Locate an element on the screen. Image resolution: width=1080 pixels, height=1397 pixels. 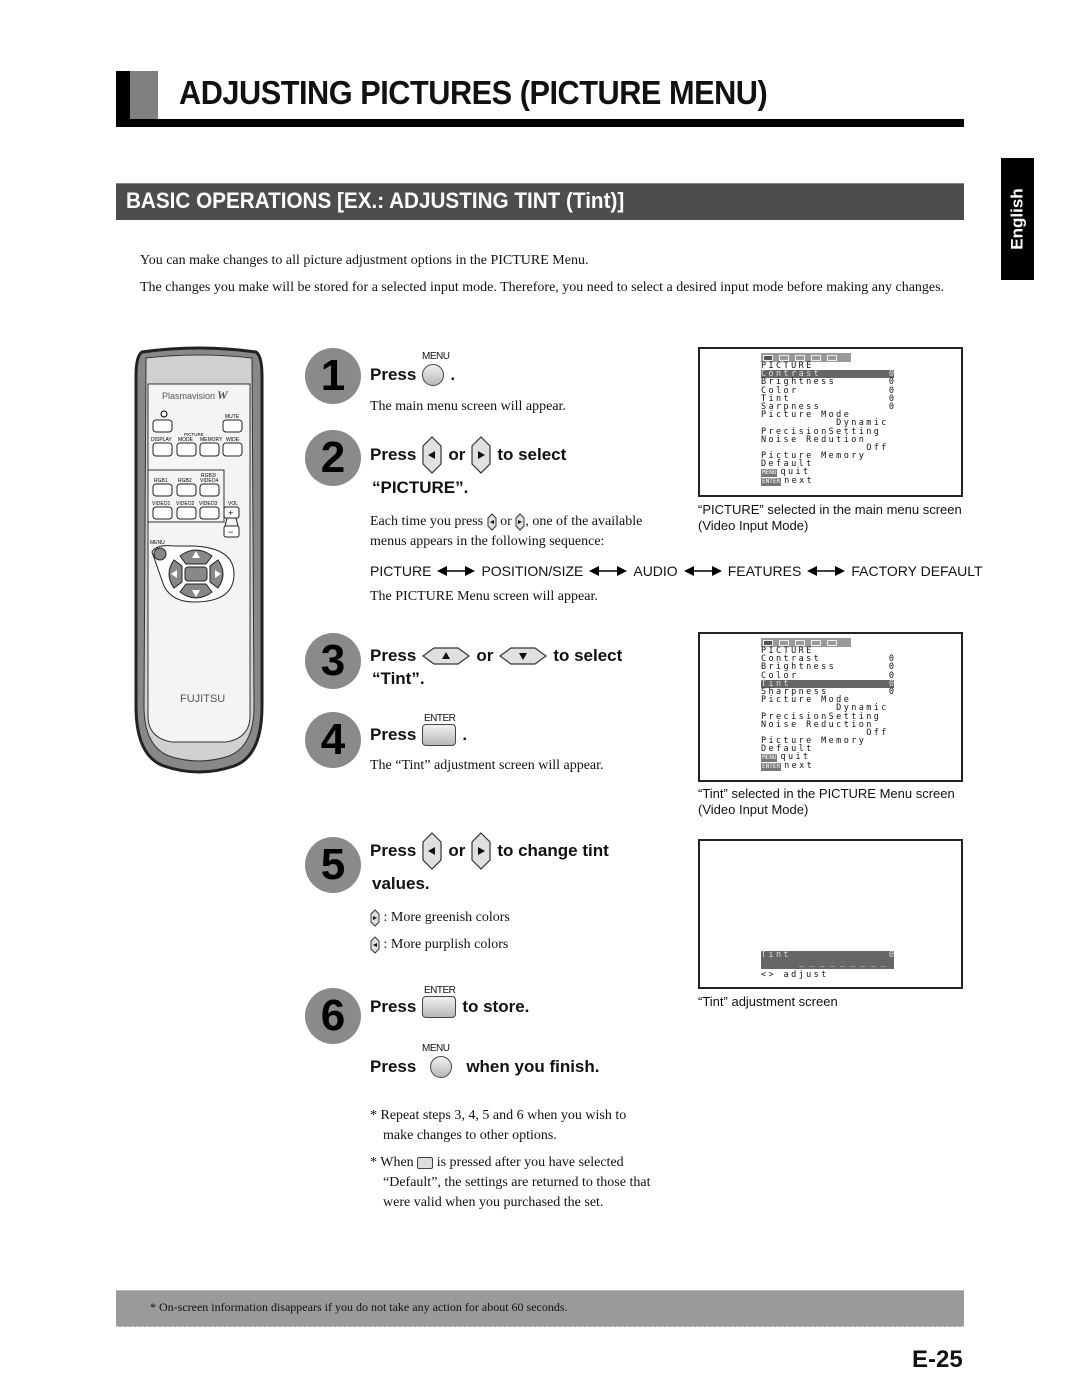
sequence-item: AUDIO is located at coordinates (655, 571).